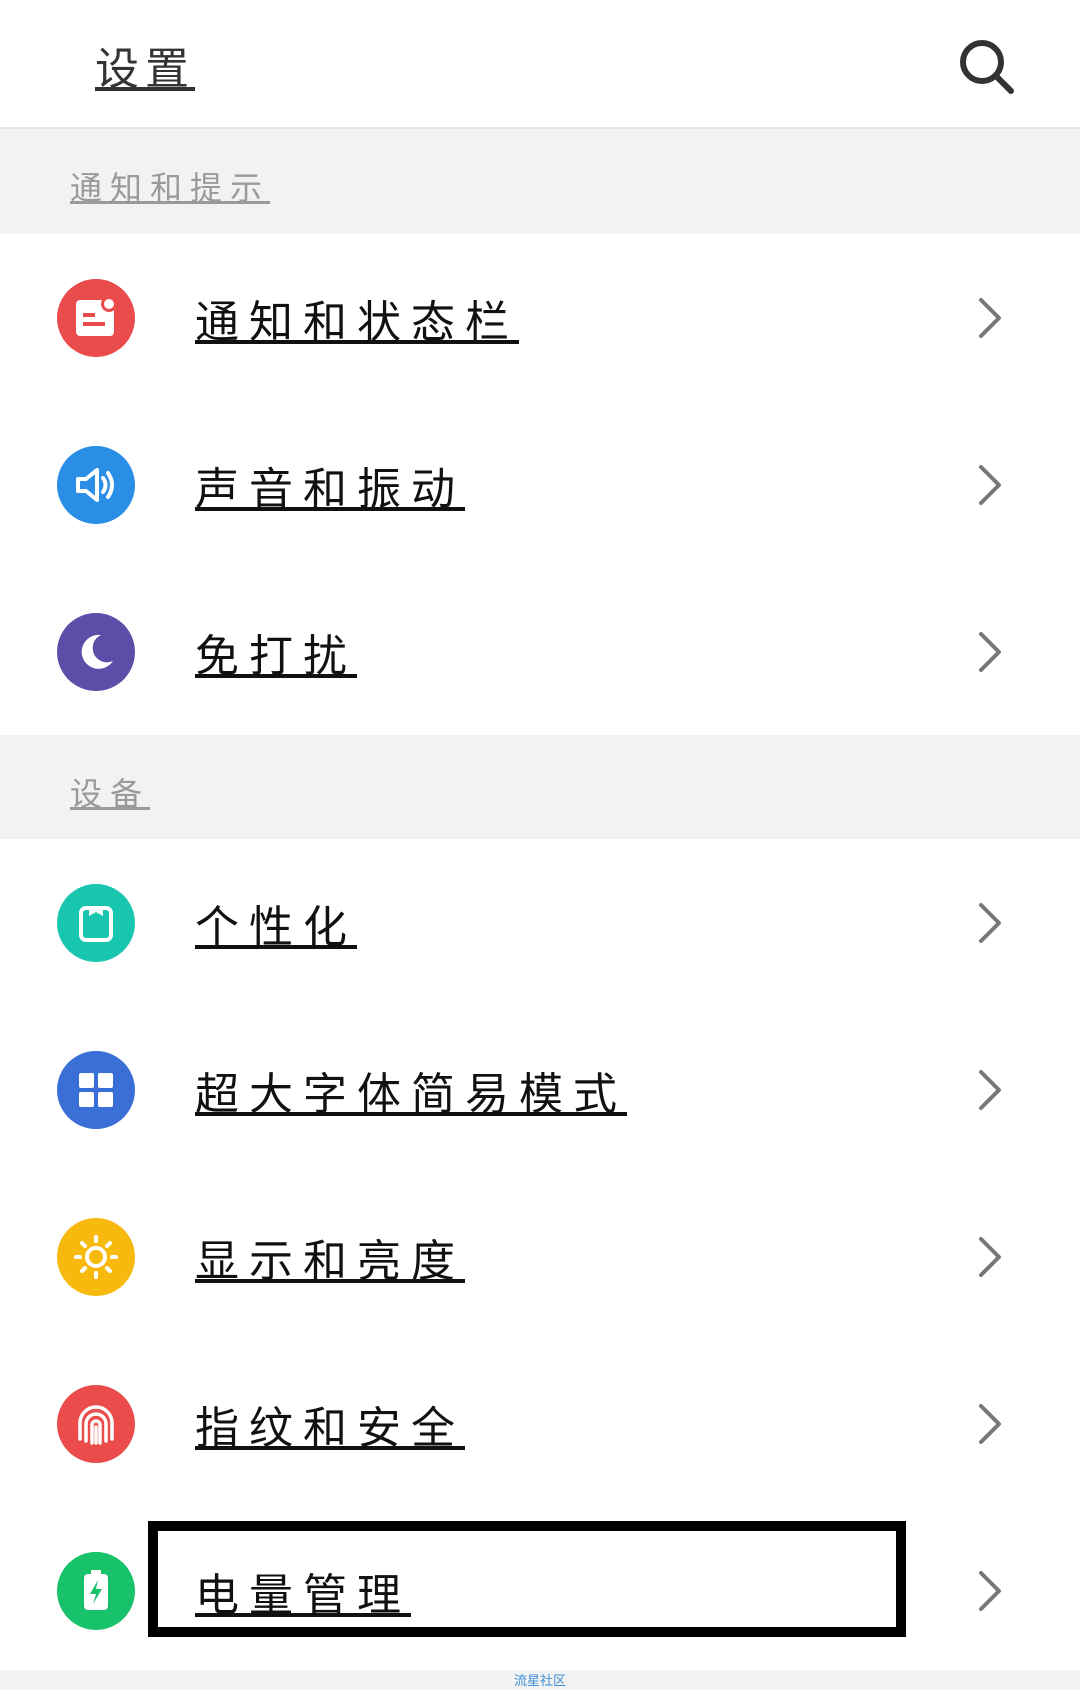 The width and height of the screenshot is (1080, 1690). I want to click on settings-item-notifications: 通知和状态栏, so click(540, 317).